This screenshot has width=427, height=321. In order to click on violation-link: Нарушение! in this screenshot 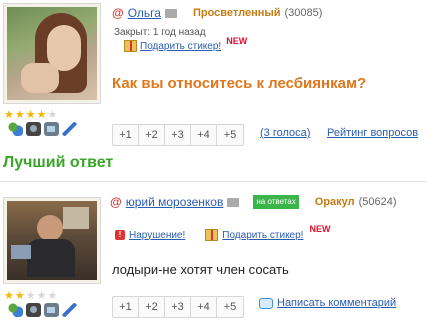, I will do `click(157, 235)`.